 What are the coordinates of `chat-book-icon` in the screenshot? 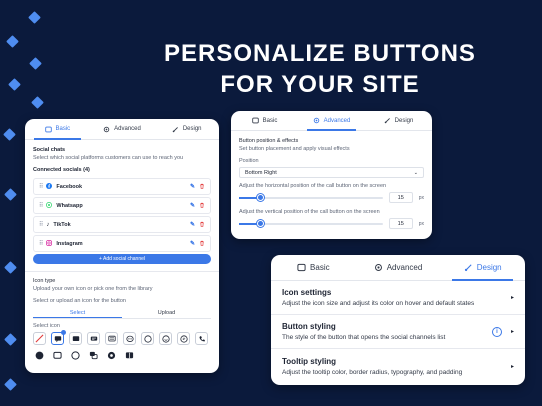 It's located at (129, 355).